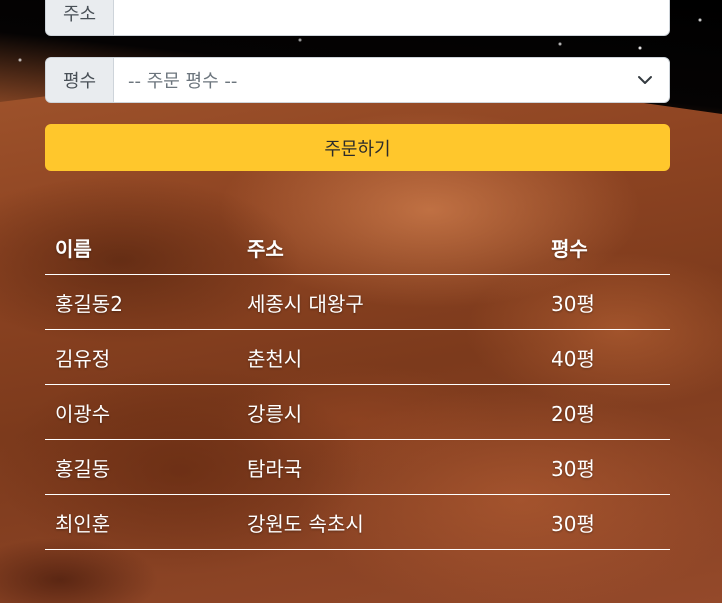  I want to click on cell-address: 강릉시, so click(389, 412).